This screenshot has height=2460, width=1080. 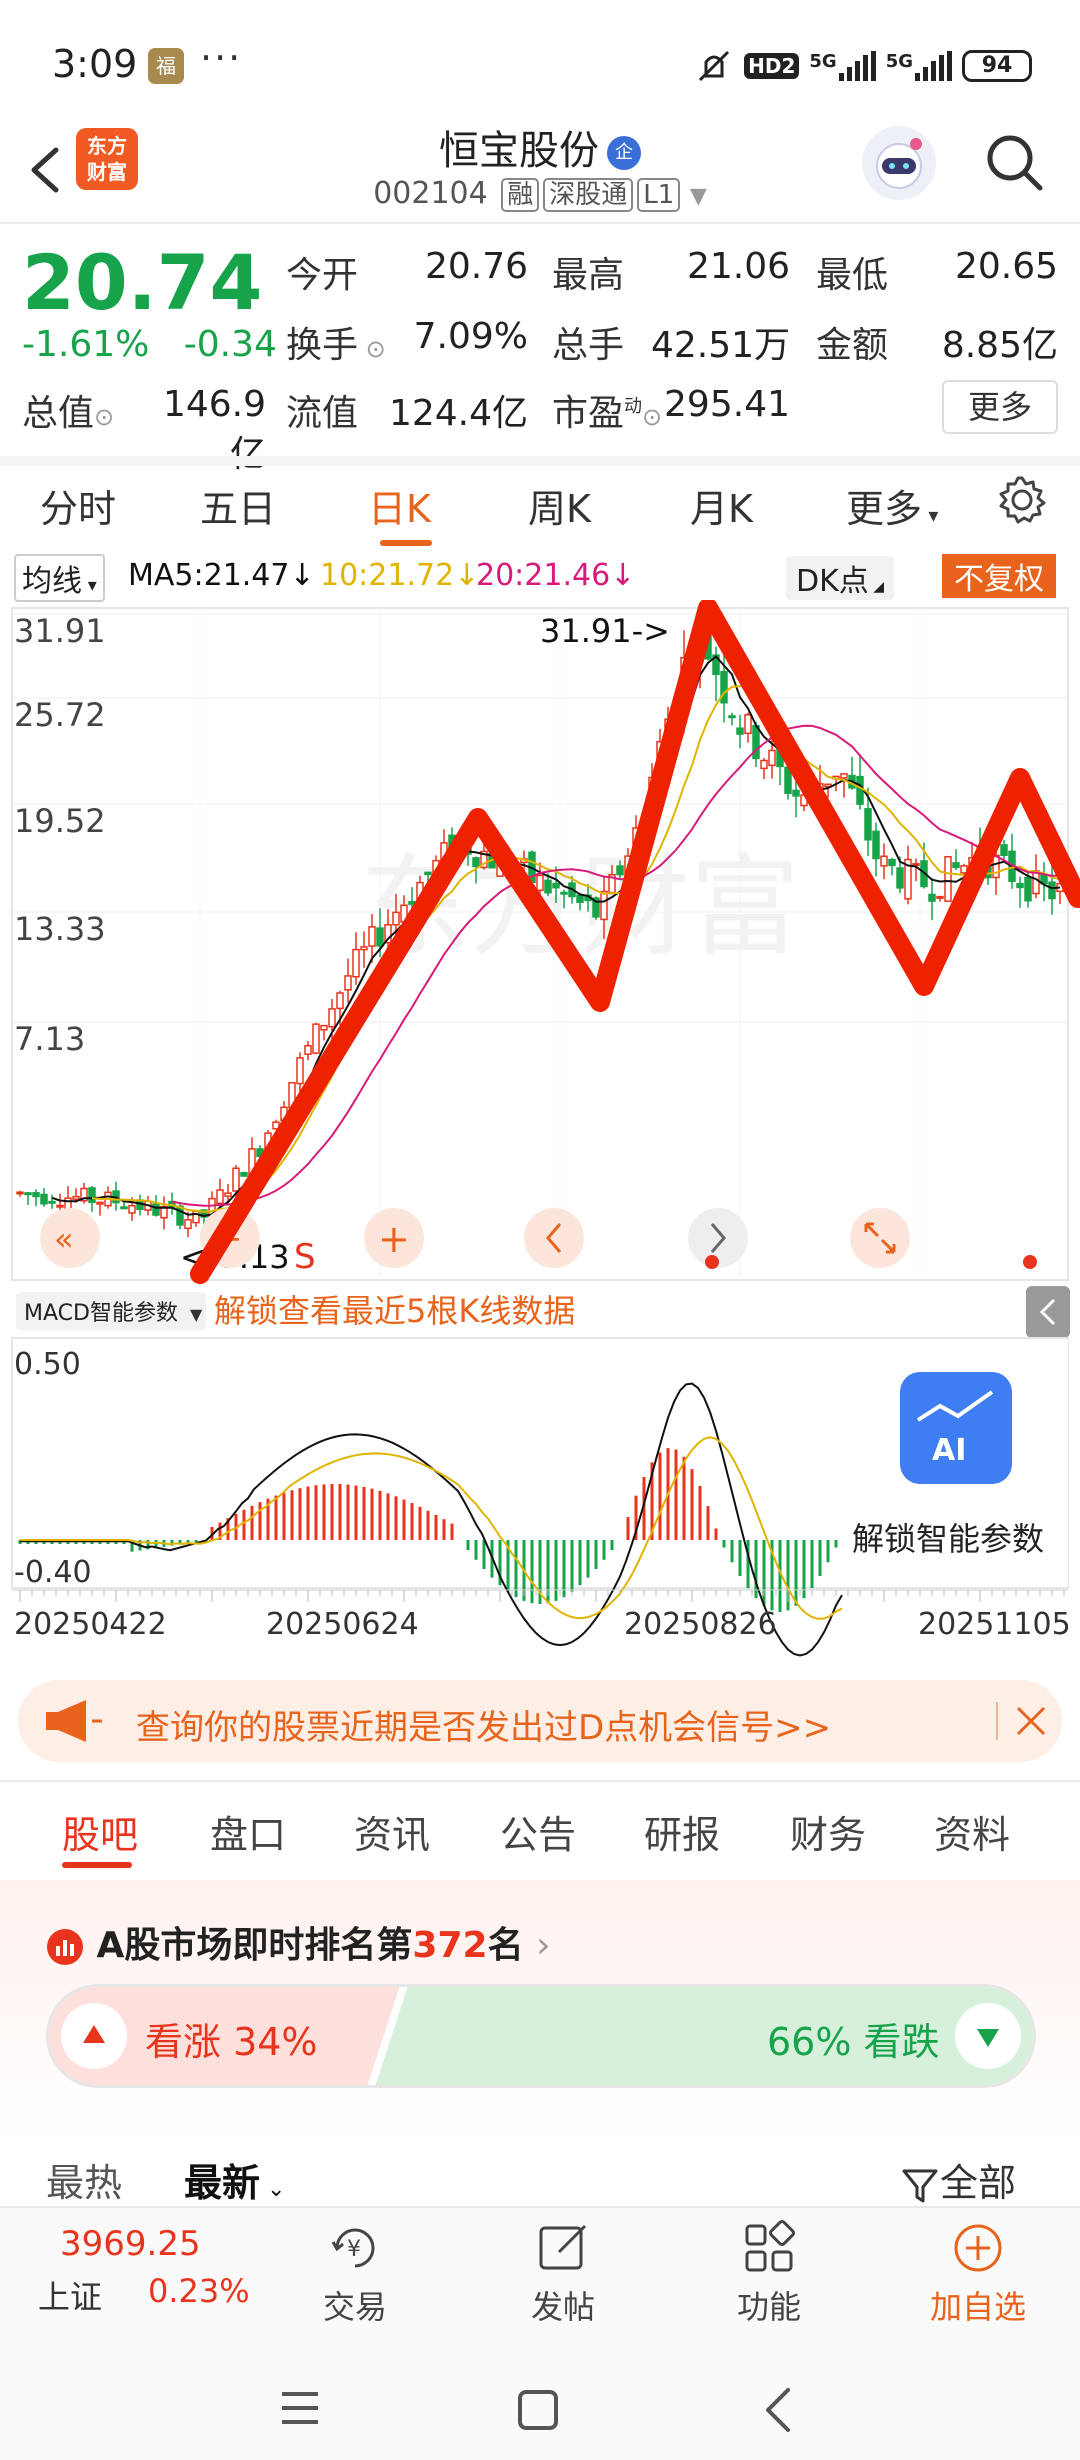 What do you see at coordinates (95, 64) in the screenshot?
I see `status-time: 3:09` at bounding box center [95, 64].